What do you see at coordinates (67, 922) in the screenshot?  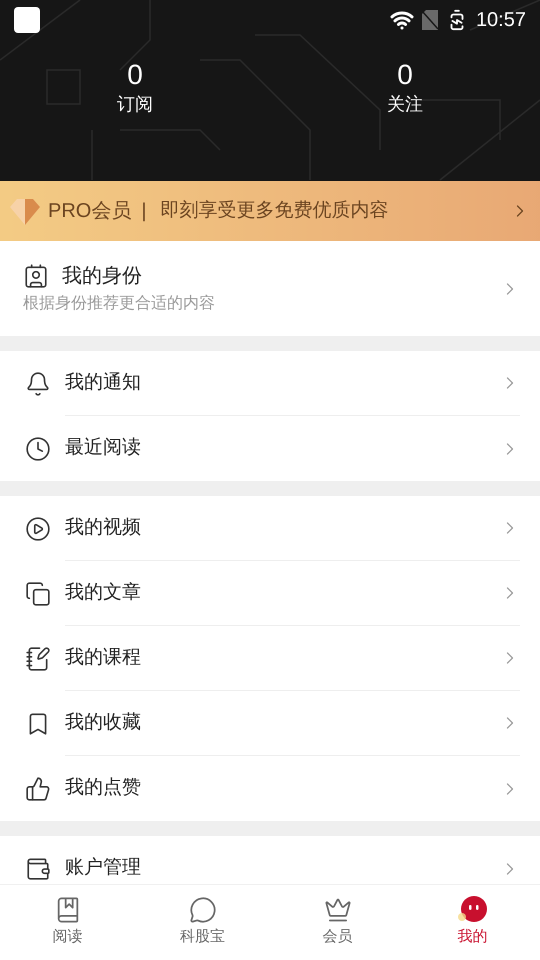 I see `nav-tab: 阅读` at bounding box center [67, 922].